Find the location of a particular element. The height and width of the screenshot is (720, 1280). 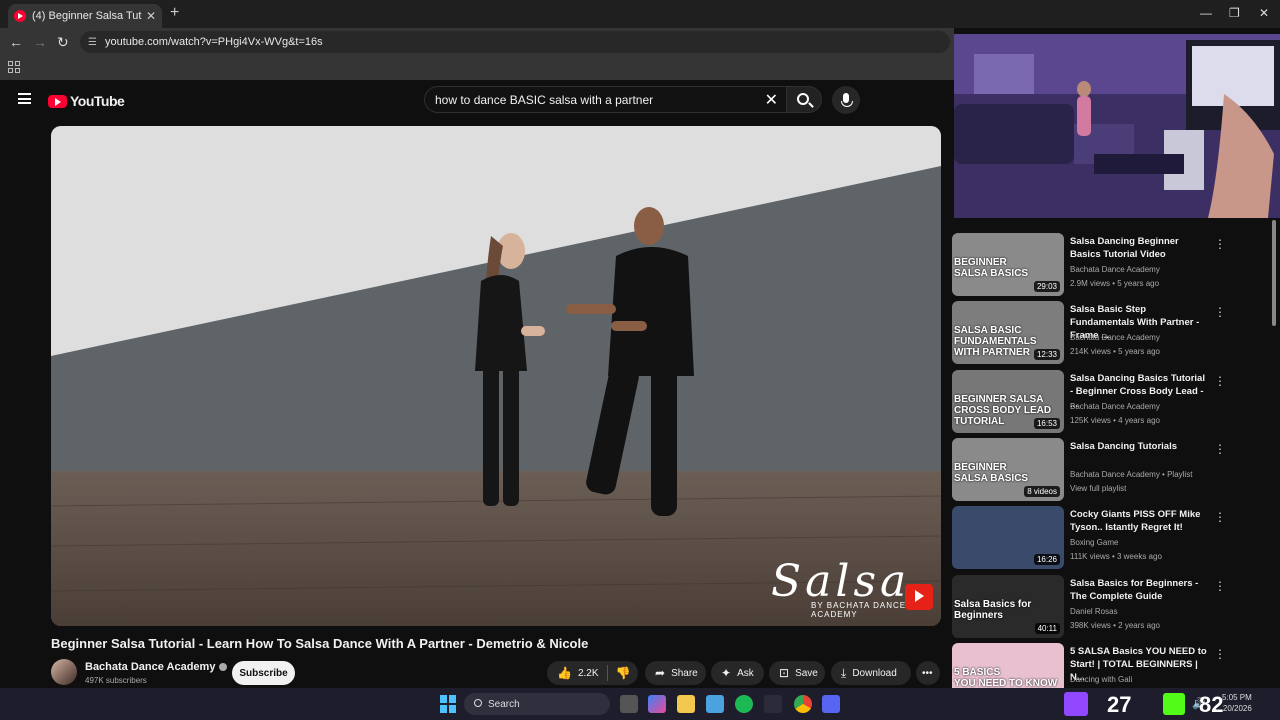

notepad-icon is located at coordinates (715, 704).